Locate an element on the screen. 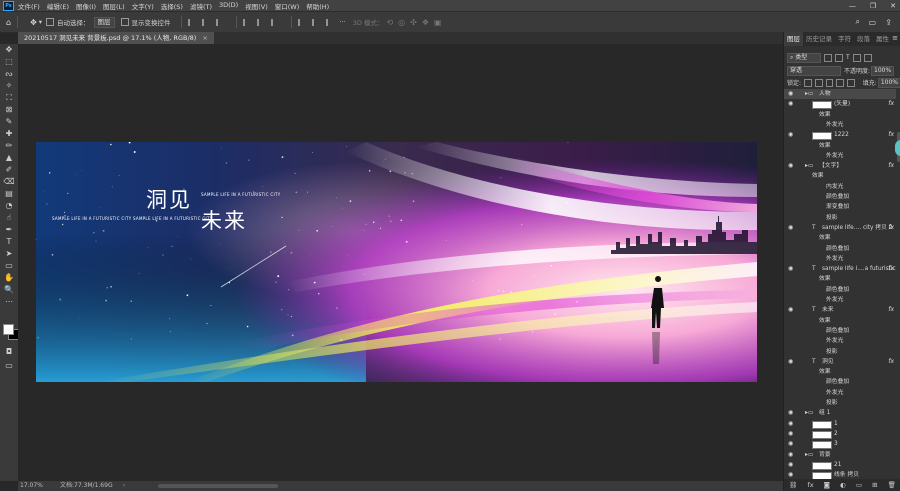 Image resolution: width=900 pixels, height=491 pixels. tool-icon: ⬚ is located at coordinates (9, 62).